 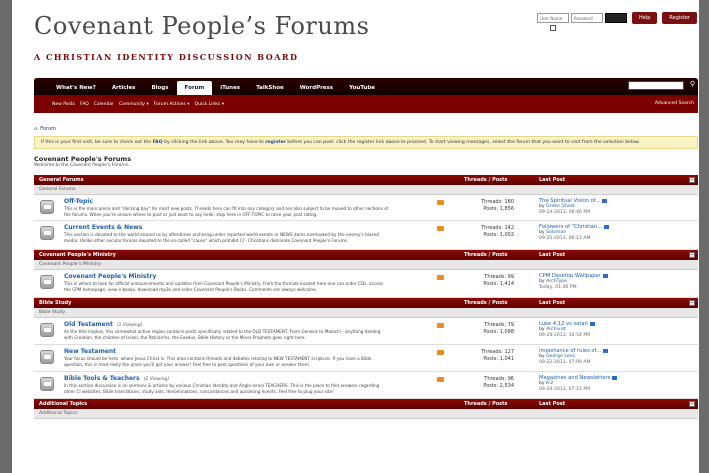 What do you see at coordinates (77, 255) in the screenshot?
I see `category-name: Covenant People's Ministry` at bounding box center [77, 255].